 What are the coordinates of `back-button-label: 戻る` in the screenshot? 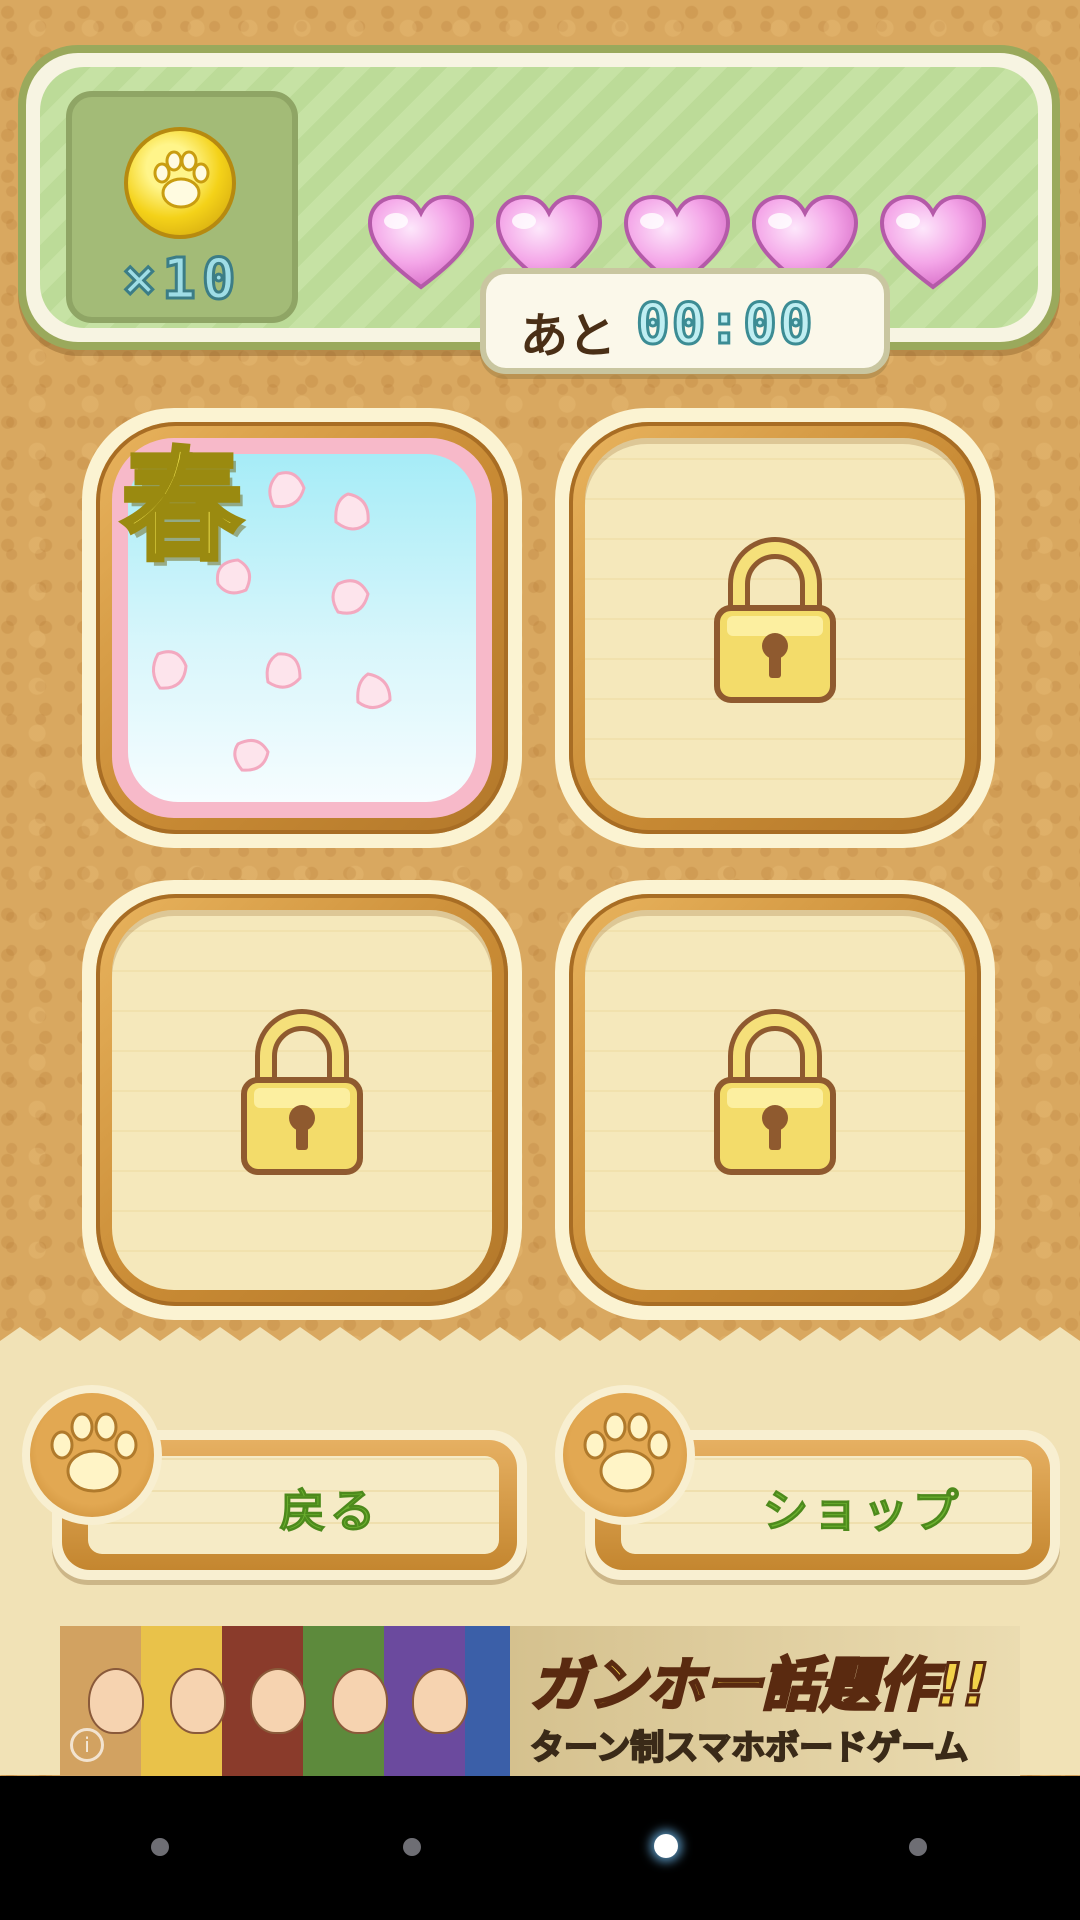 It's located at (329, 1511).